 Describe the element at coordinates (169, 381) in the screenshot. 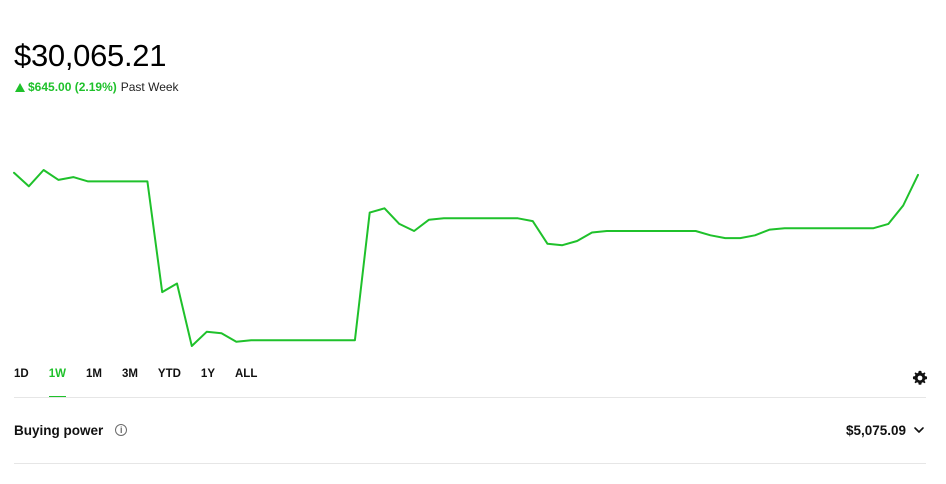

I see `tab-ytd: YTD` at that location.